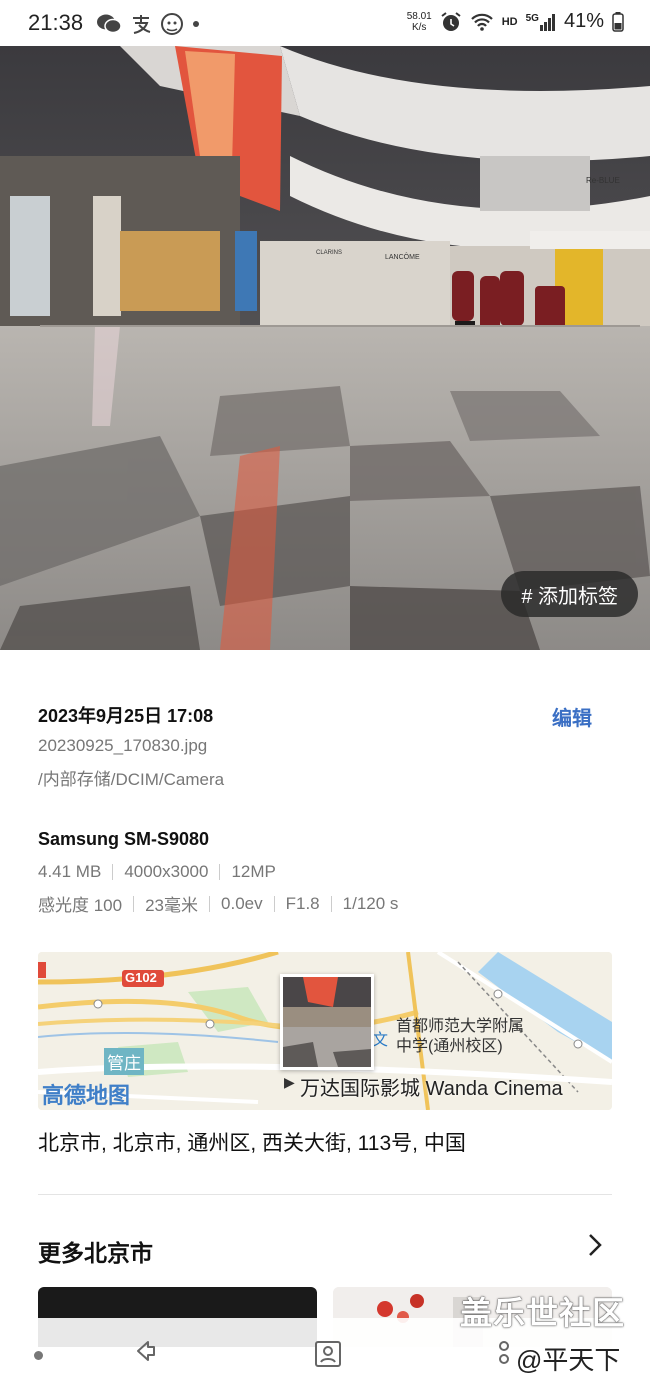  I want to click on location-address: 北京市, 北京市, 通州区, 西关大街, 113号, 中国, so click(252, 1143).